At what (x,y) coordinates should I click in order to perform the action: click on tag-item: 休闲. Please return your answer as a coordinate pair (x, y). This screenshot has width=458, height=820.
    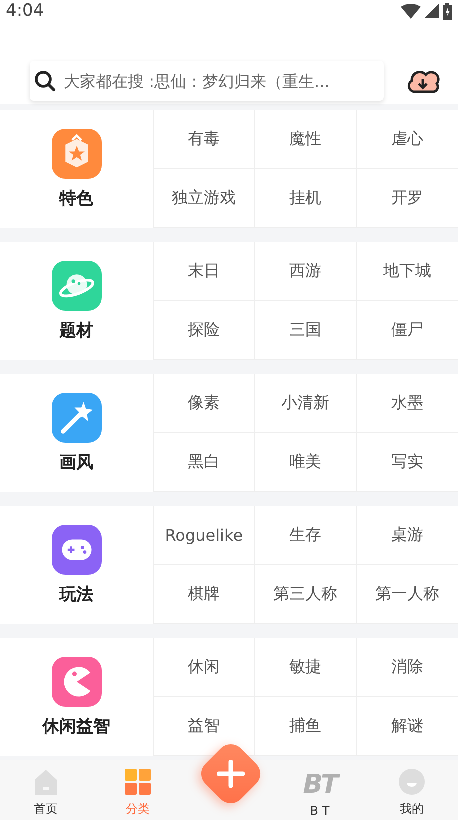
    Looking at the image, I should click on (205, 667).